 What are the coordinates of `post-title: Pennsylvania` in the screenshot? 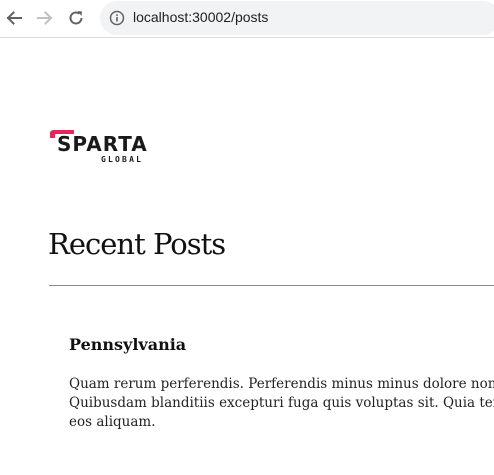 It's located at (127, 345).